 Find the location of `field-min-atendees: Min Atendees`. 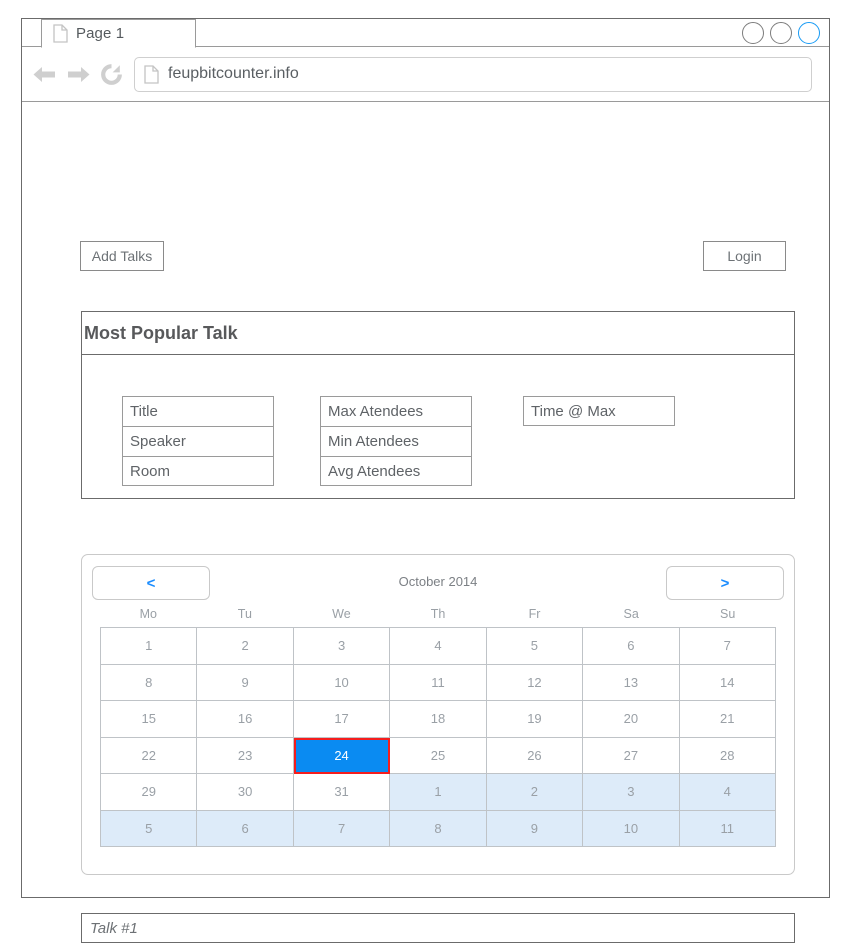

field-min-atendees: Min Atendees is located at coordinates (396, 441).